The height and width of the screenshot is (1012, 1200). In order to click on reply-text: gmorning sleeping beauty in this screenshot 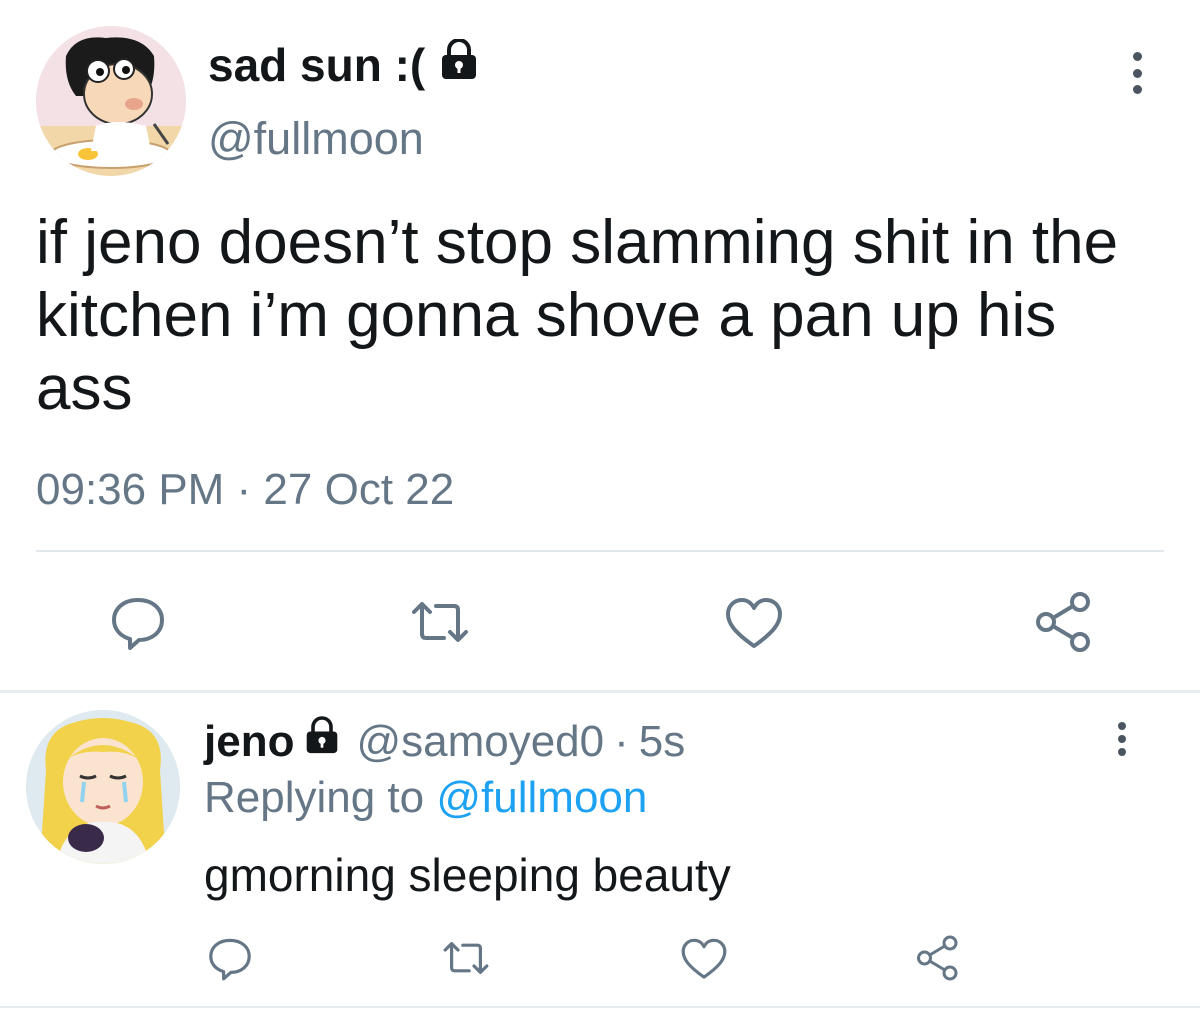, I will do `click(467, 875)`.